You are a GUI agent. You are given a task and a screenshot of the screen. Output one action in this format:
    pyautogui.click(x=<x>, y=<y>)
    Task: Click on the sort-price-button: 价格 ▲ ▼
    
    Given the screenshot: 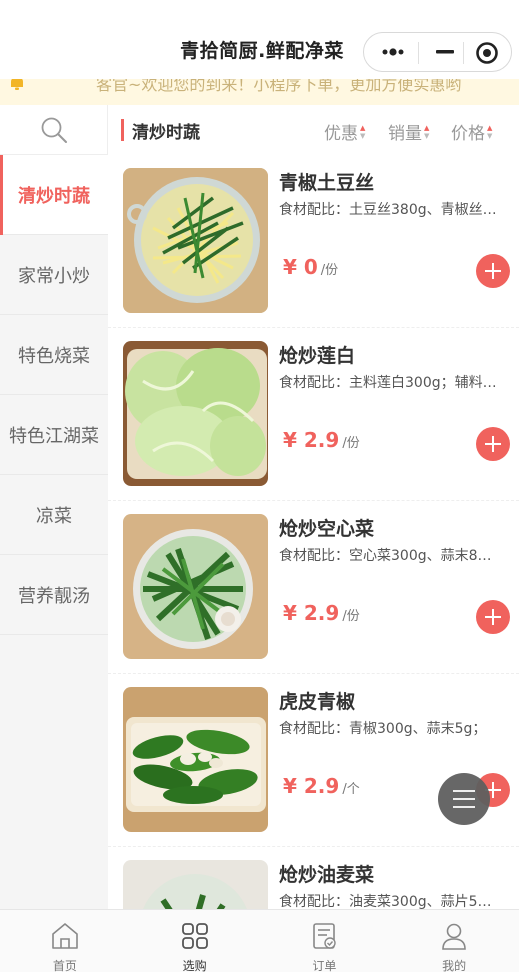 What is the action you would take?
    pyautogui.click(x=472, y=132)
    